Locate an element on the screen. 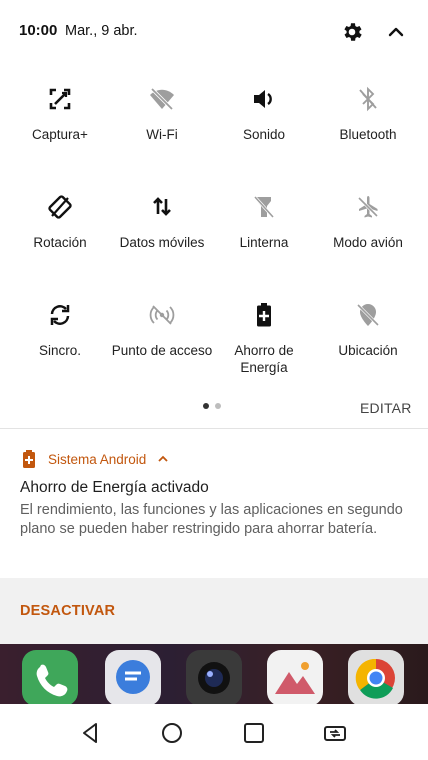  tile-sincro: Sincro. is located at coordinates (60, 330).